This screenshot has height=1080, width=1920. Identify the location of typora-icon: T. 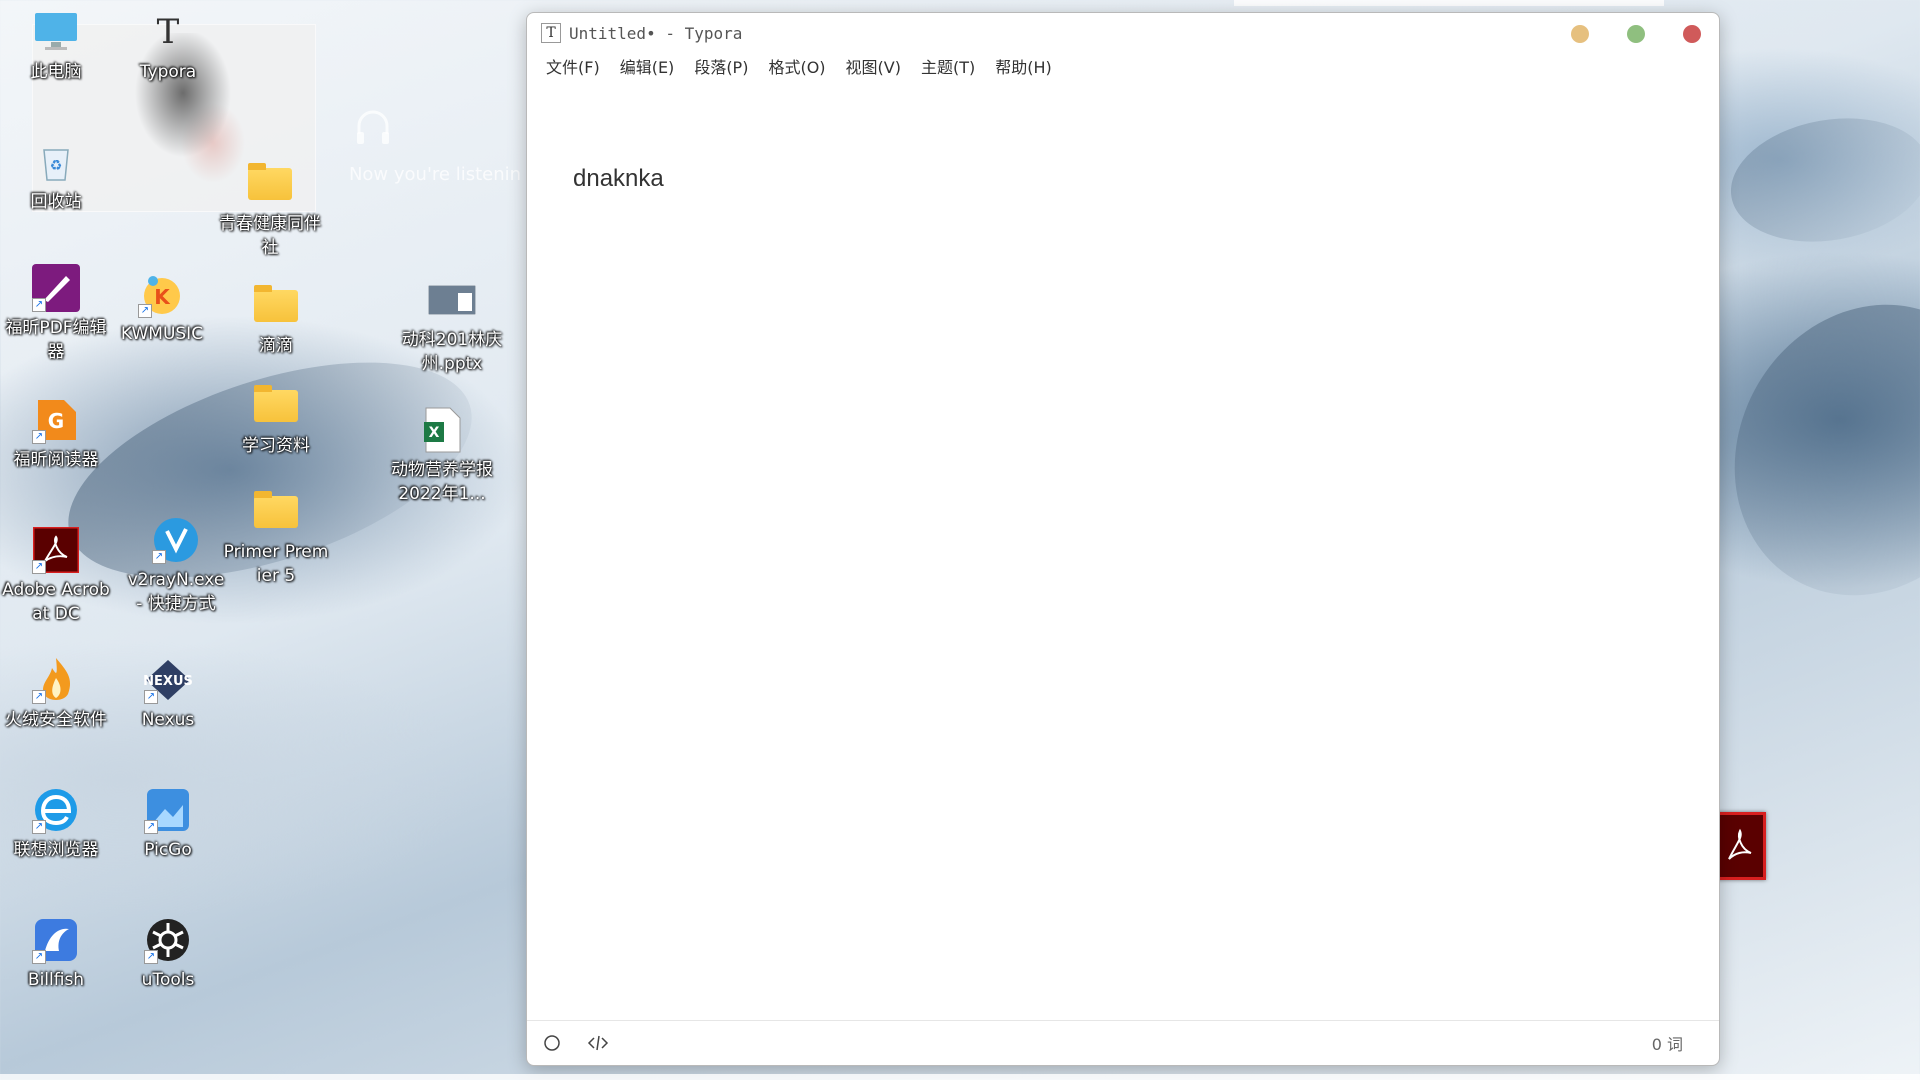
(168, 32).